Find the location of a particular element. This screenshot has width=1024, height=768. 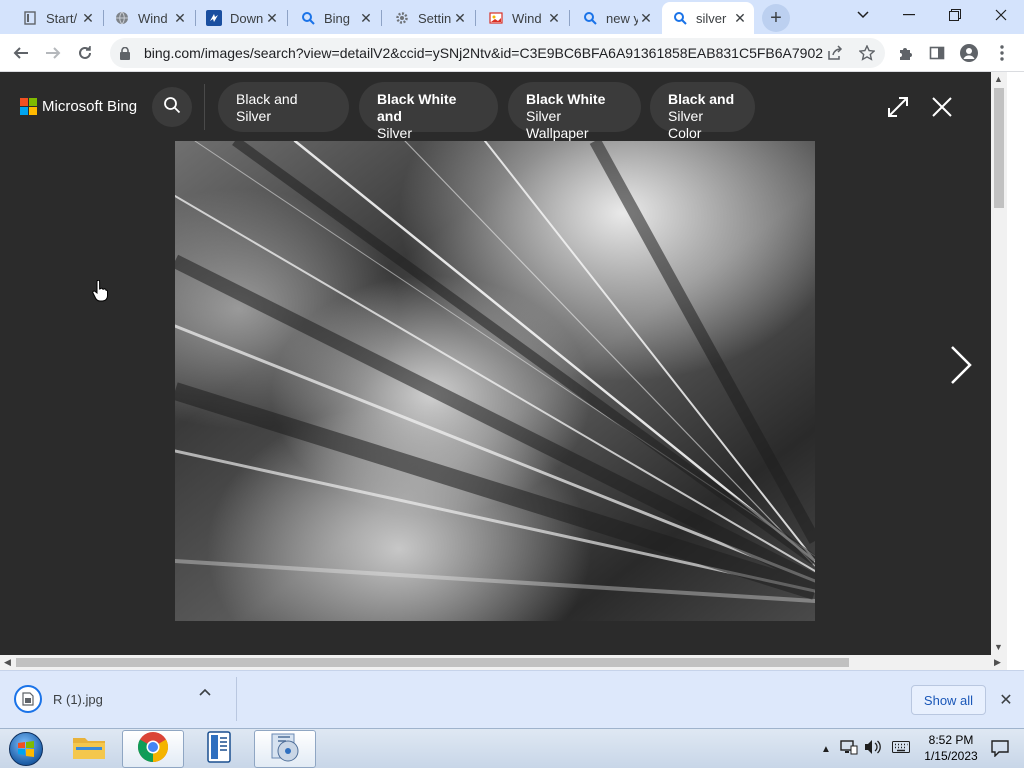

tab-windows-2: Wind ✕ is located at coordinates (523, 18).